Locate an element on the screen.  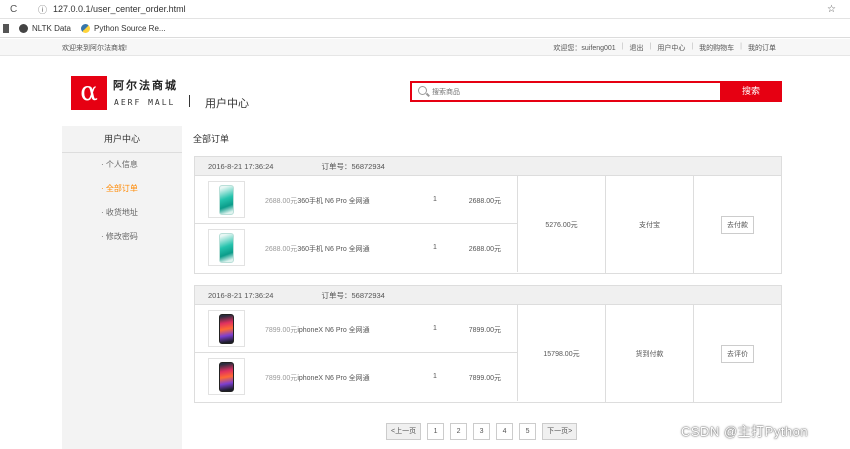
order-total: 15798.00元 is located at coordinates (562, 353).